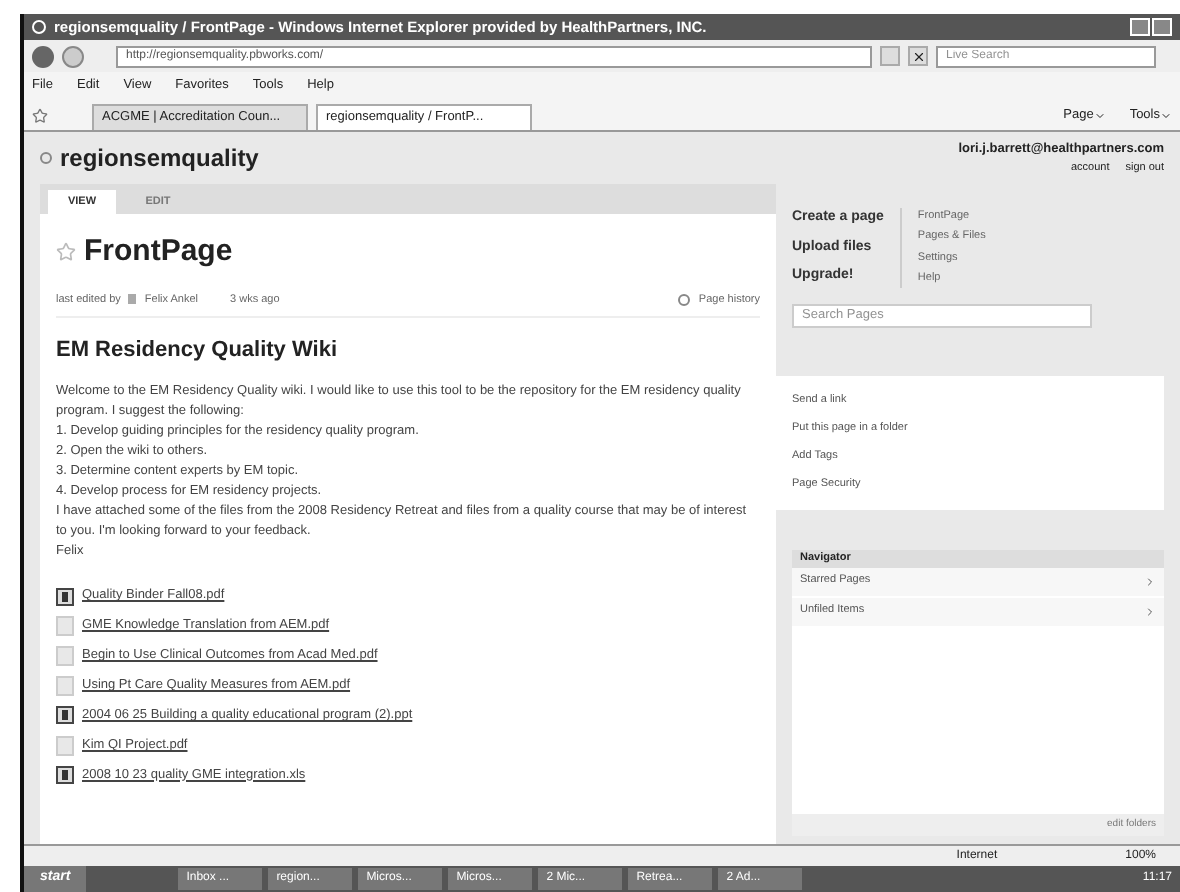 Image resolution: width=1180 pixels, height=892 pixels. Describe the element at coordinates (1162, 27) in the screenshot. I see `maximize-button` at that location.